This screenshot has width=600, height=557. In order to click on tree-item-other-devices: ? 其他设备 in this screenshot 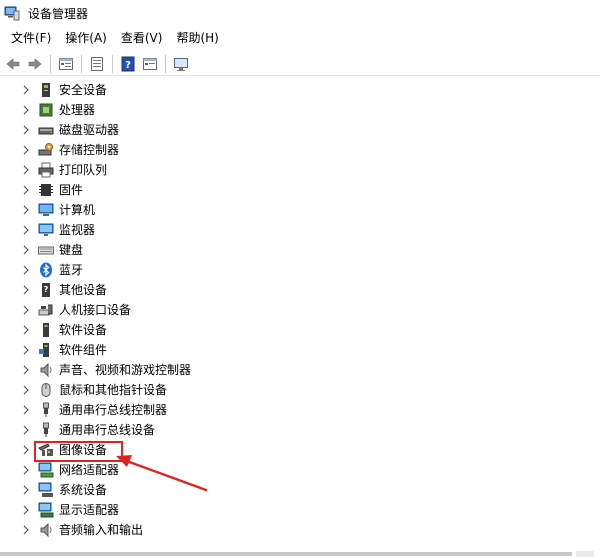, I will do `click(300, 290)`.